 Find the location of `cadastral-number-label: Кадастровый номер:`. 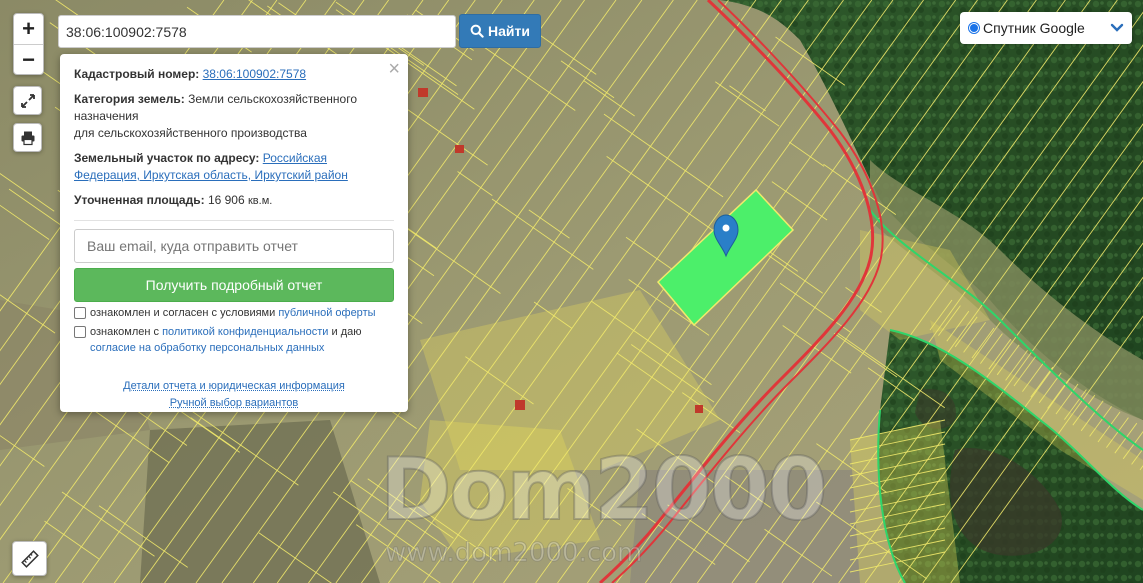

cadastral-number-label: Кадастровый номер: is located at coordinates (137, 74).